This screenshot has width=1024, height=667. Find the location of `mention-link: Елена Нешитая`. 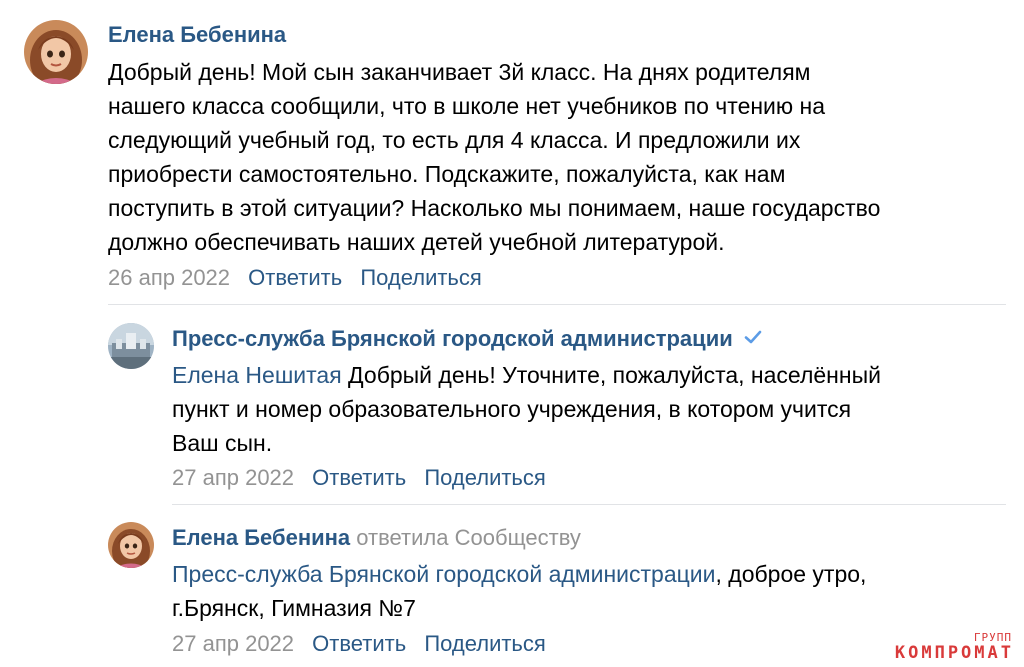

mention-link: Елена Нешитая is located at coordinates (257, 375).